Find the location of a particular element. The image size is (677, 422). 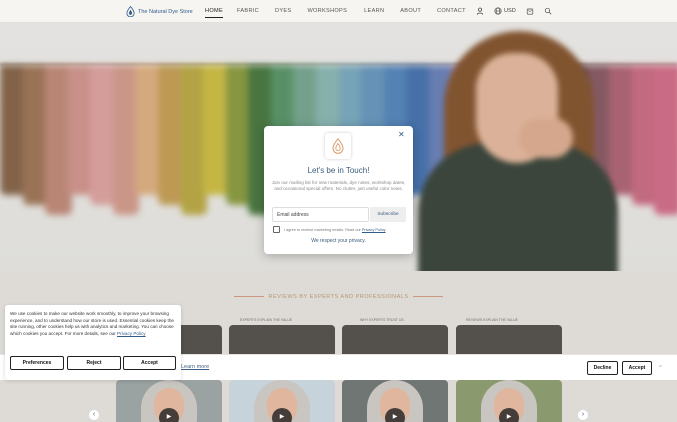

consent-checkbox is located at coordinates (276, 229).